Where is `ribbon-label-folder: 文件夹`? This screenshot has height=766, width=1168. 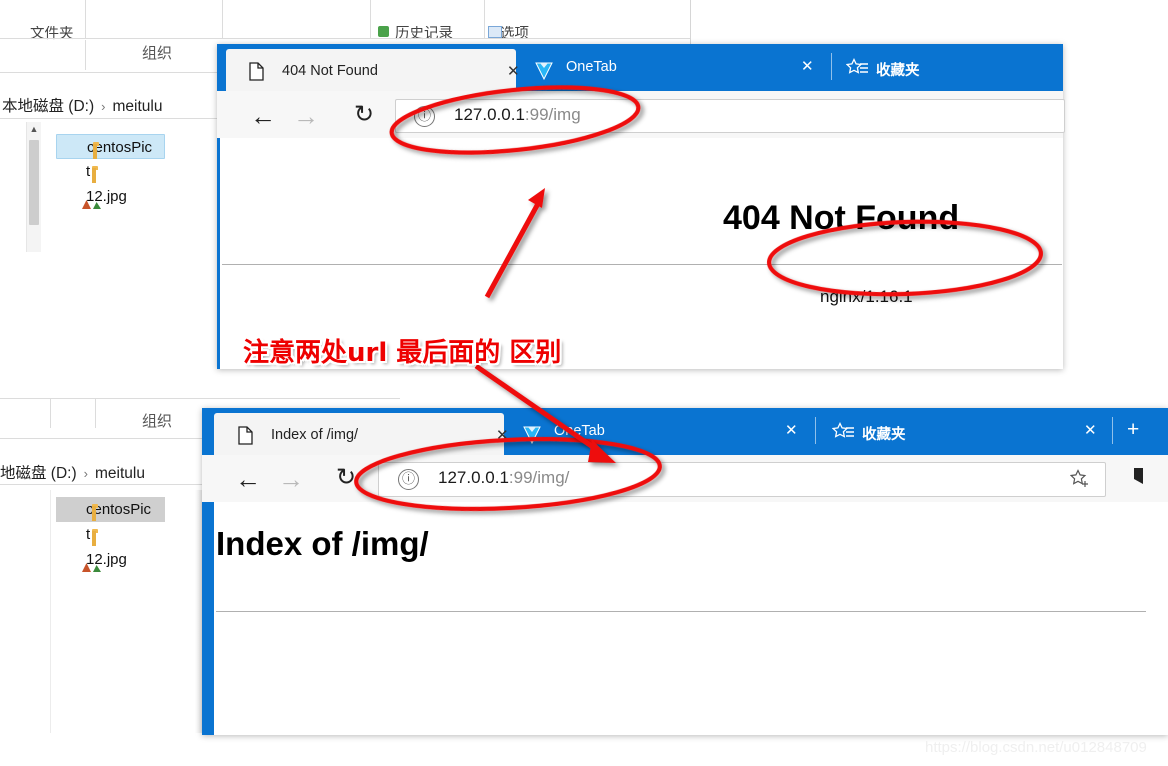 ribbon-label-folder: 文件夹 is located at coordinates (60, 34).